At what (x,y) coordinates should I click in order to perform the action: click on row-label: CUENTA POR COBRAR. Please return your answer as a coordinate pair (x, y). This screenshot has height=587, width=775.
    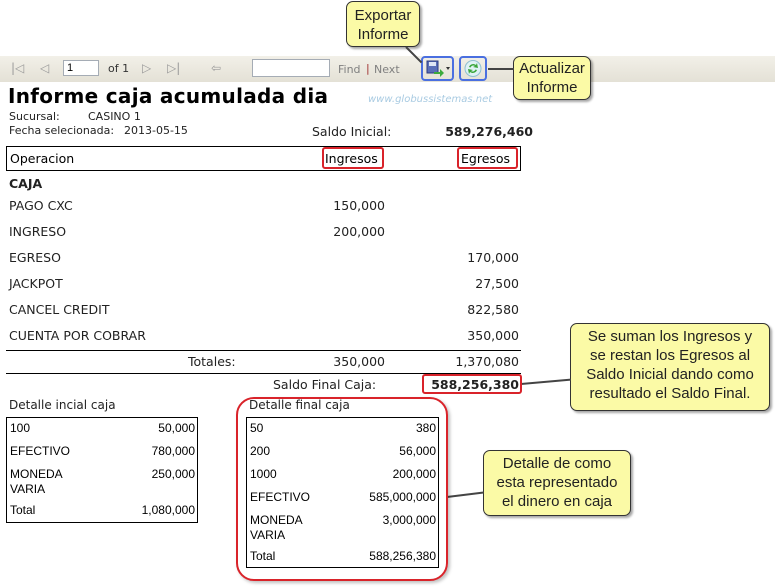
    Looking at the image, I should click on (77, 335).